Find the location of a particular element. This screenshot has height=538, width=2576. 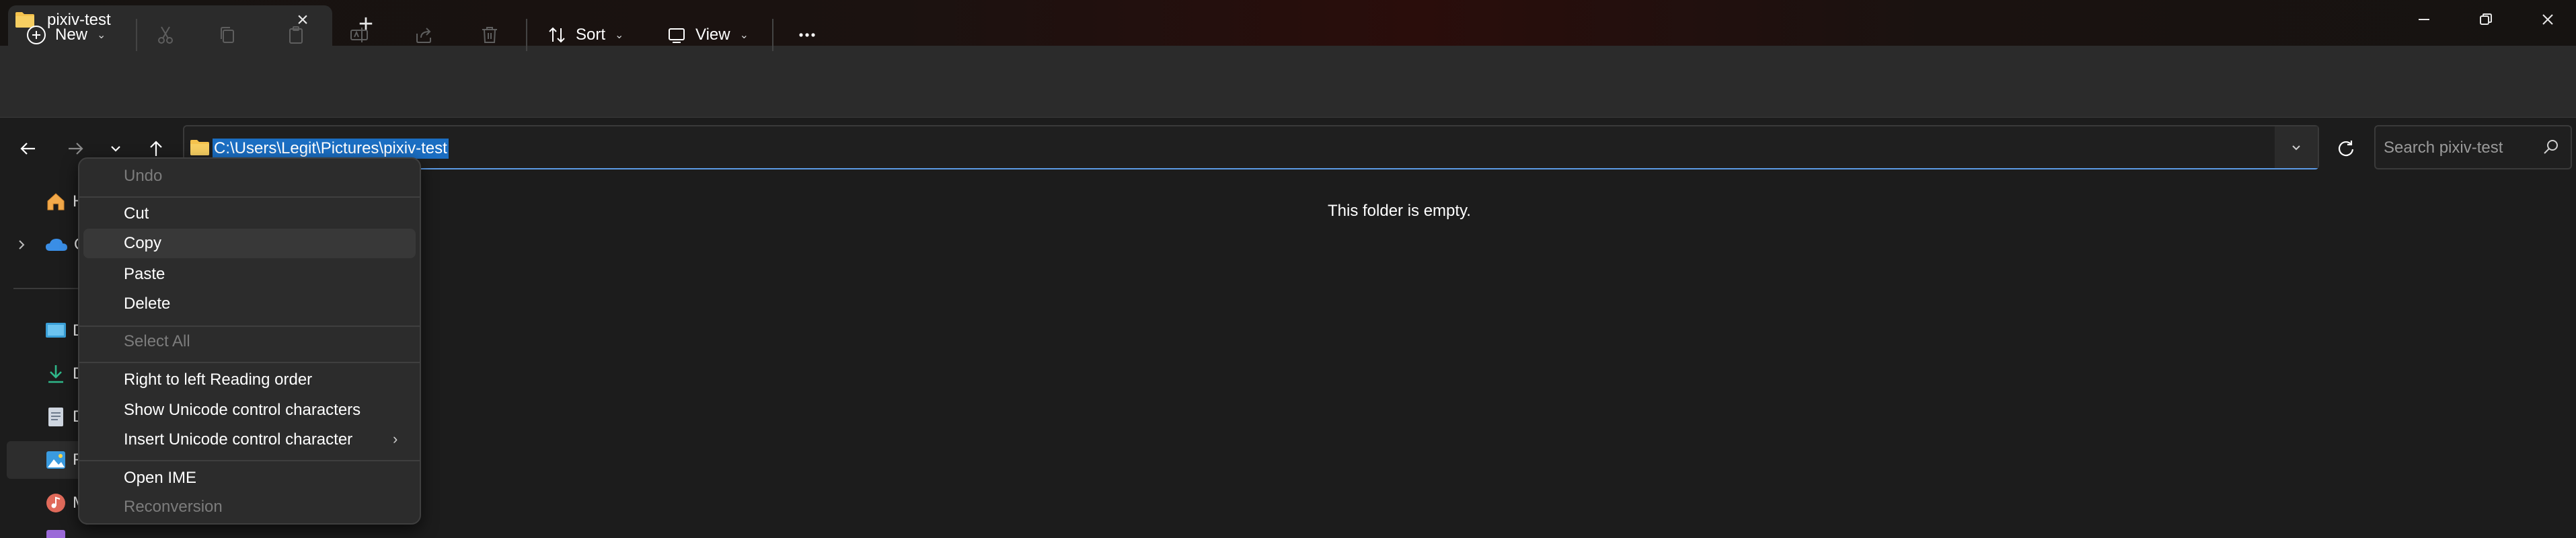

desktop-icon is located at coordinates (56, 330).